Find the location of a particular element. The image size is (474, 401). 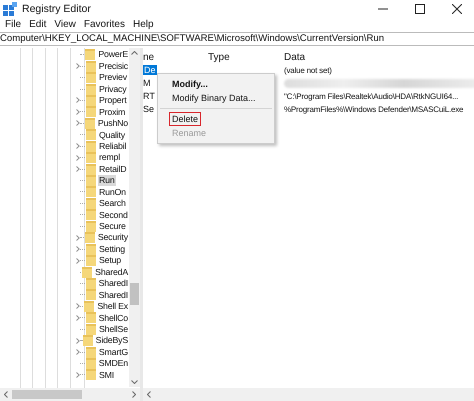

column-header: Data is located at coordinates (295, 57).